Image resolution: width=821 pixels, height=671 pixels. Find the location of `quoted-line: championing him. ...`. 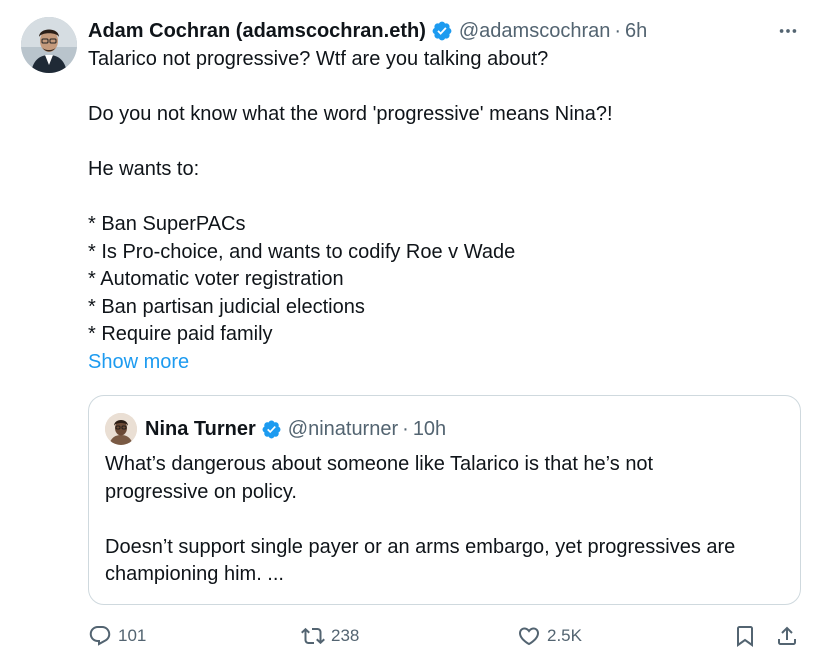

quoted-line: championing him. ... is located at coordinates (194, 574).